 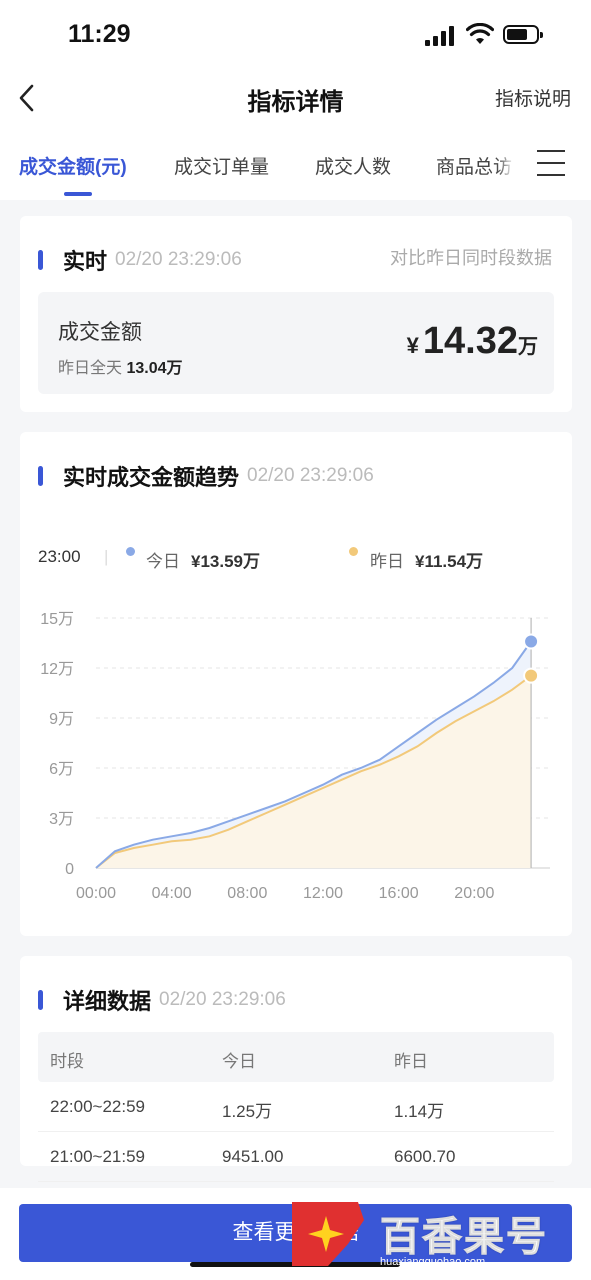 What do you see at coordinates (295, 98) in the screenshot?
I see `nav-bar: 指标详情 指标说明` at bounding box center [295, 98].